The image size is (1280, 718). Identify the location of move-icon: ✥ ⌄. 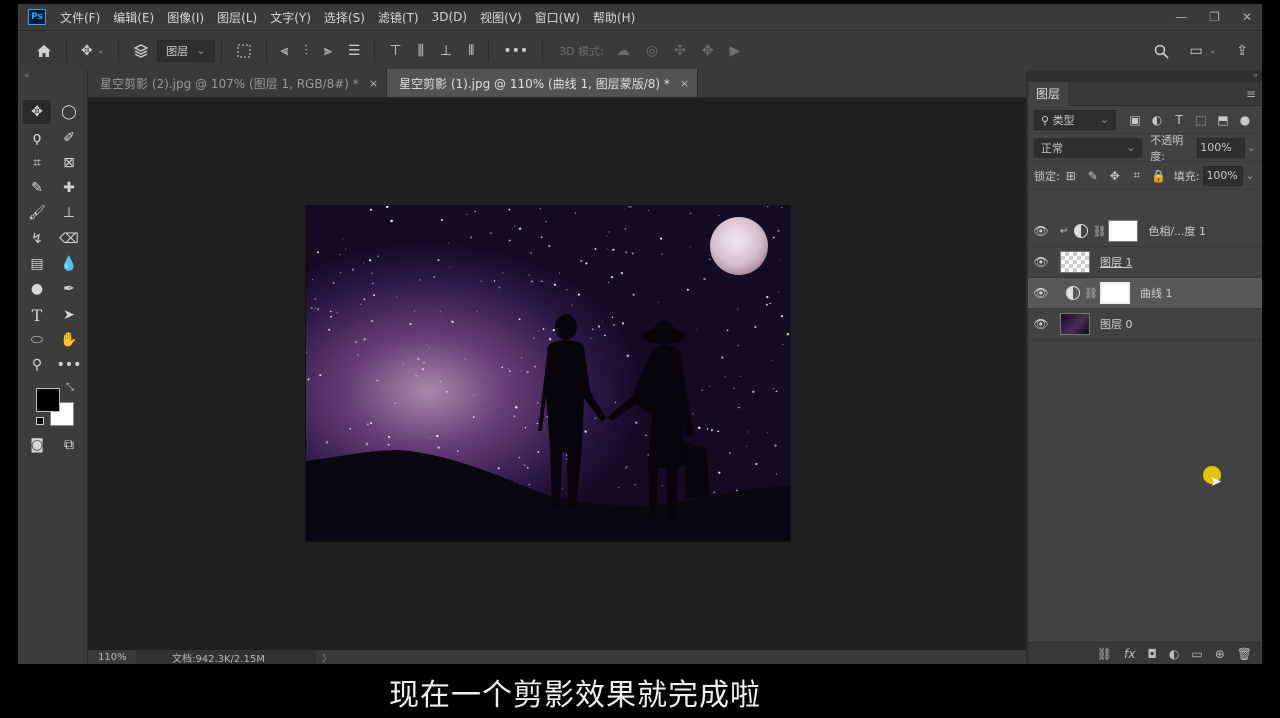
(92, 51).